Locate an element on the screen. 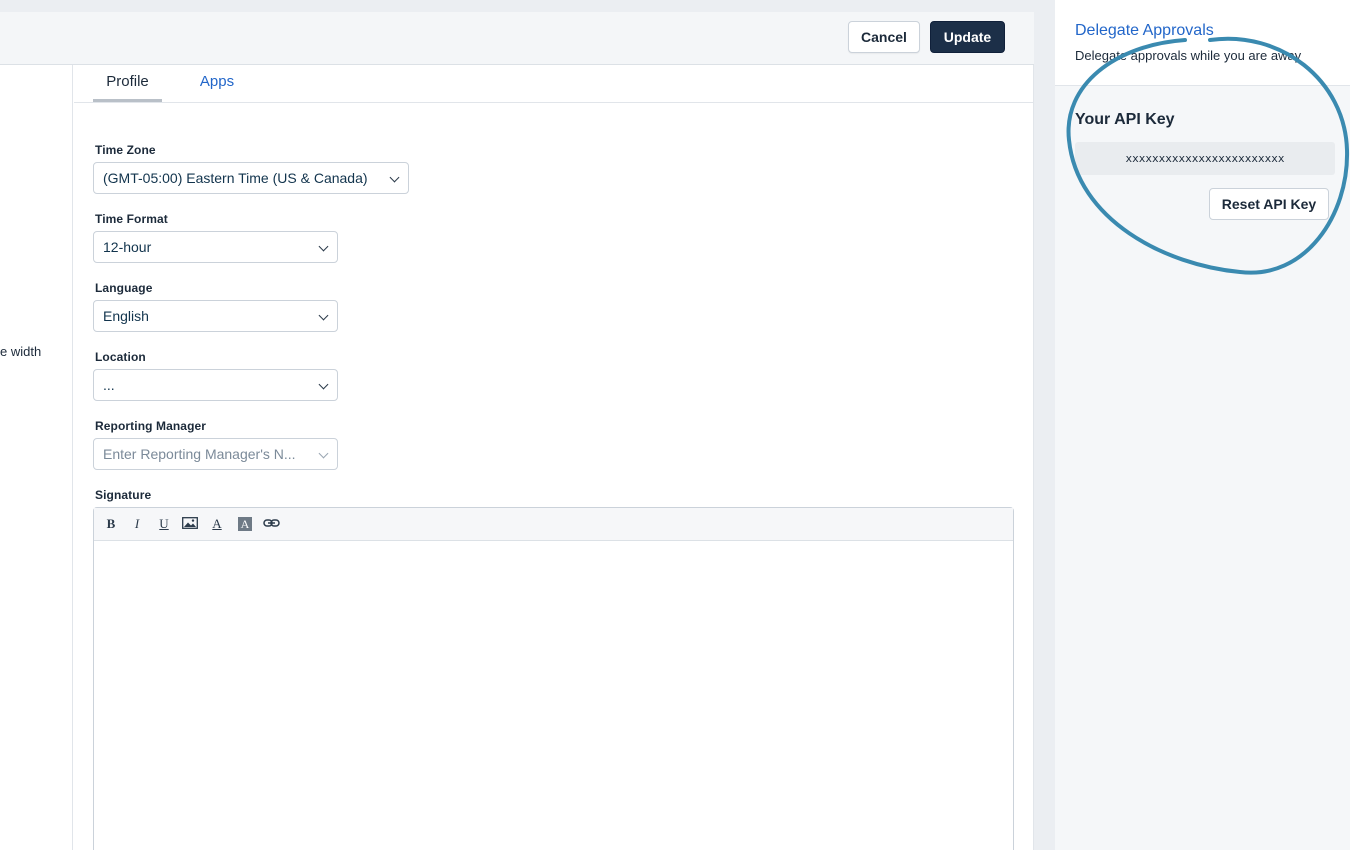 Image resolution: width=1350 pixels, height=850 pixels. left-strip: e width is located at coordinates (36, 457).